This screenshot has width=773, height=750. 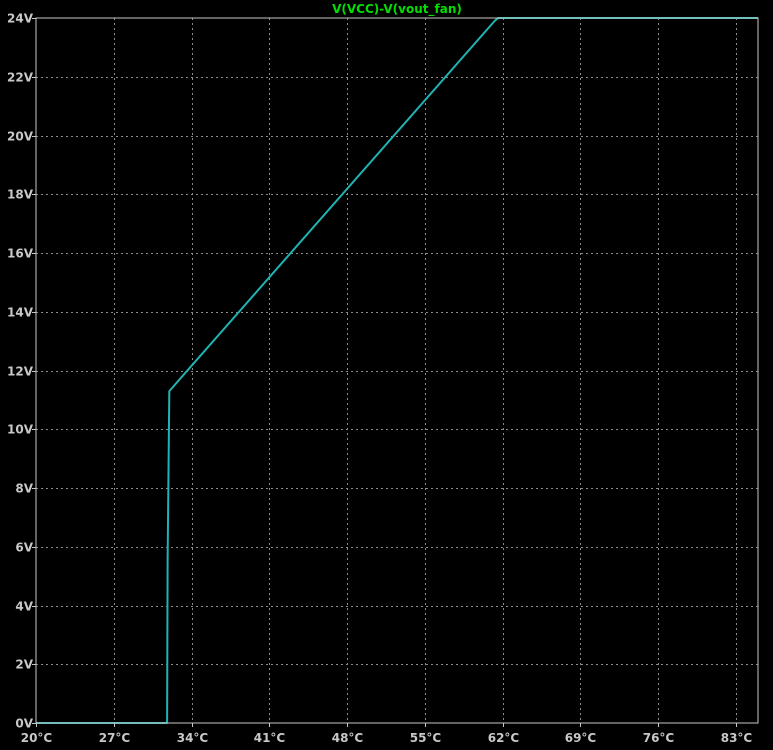 What do you see at coordinates (581, 738) in the screenshot?
I see `x-tick-label: 69°C` at bounding box center [581, 738].